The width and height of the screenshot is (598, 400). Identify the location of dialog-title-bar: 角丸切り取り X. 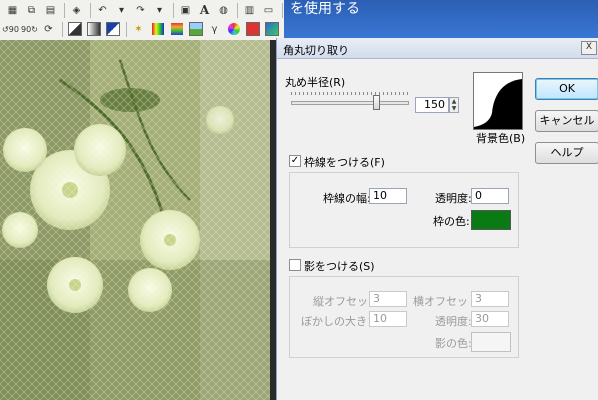
(437, 48).